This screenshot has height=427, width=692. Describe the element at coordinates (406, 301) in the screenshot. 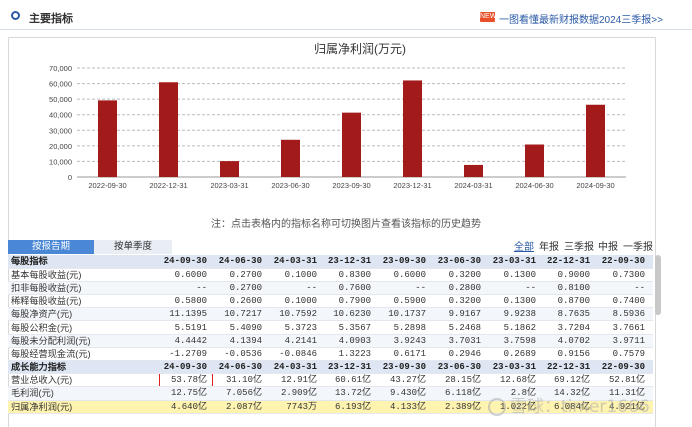

I see `indicator-value: 0.5900` at that location.